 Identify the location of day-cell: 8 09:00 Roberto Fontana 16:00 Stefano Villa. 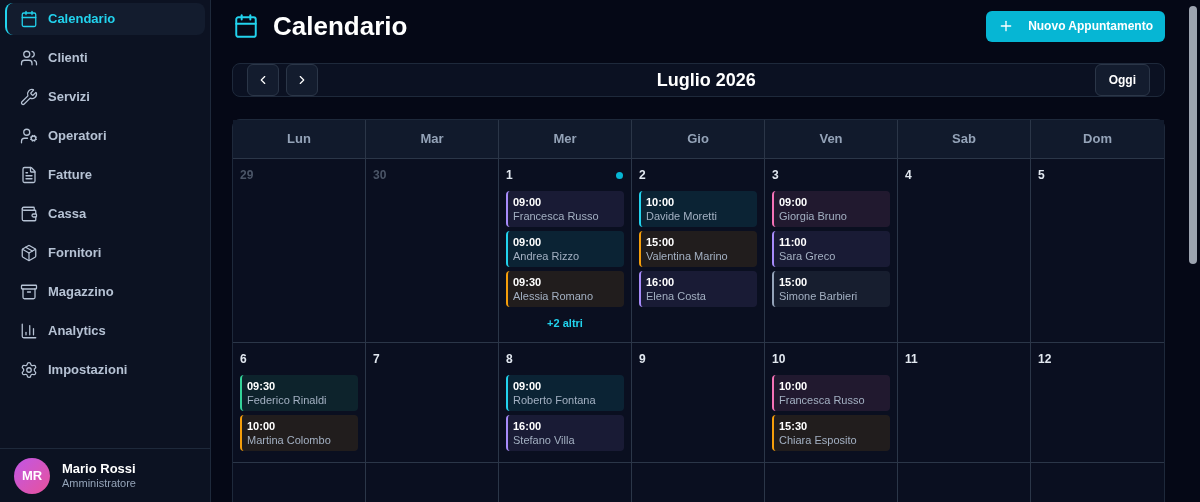
(565, 403).